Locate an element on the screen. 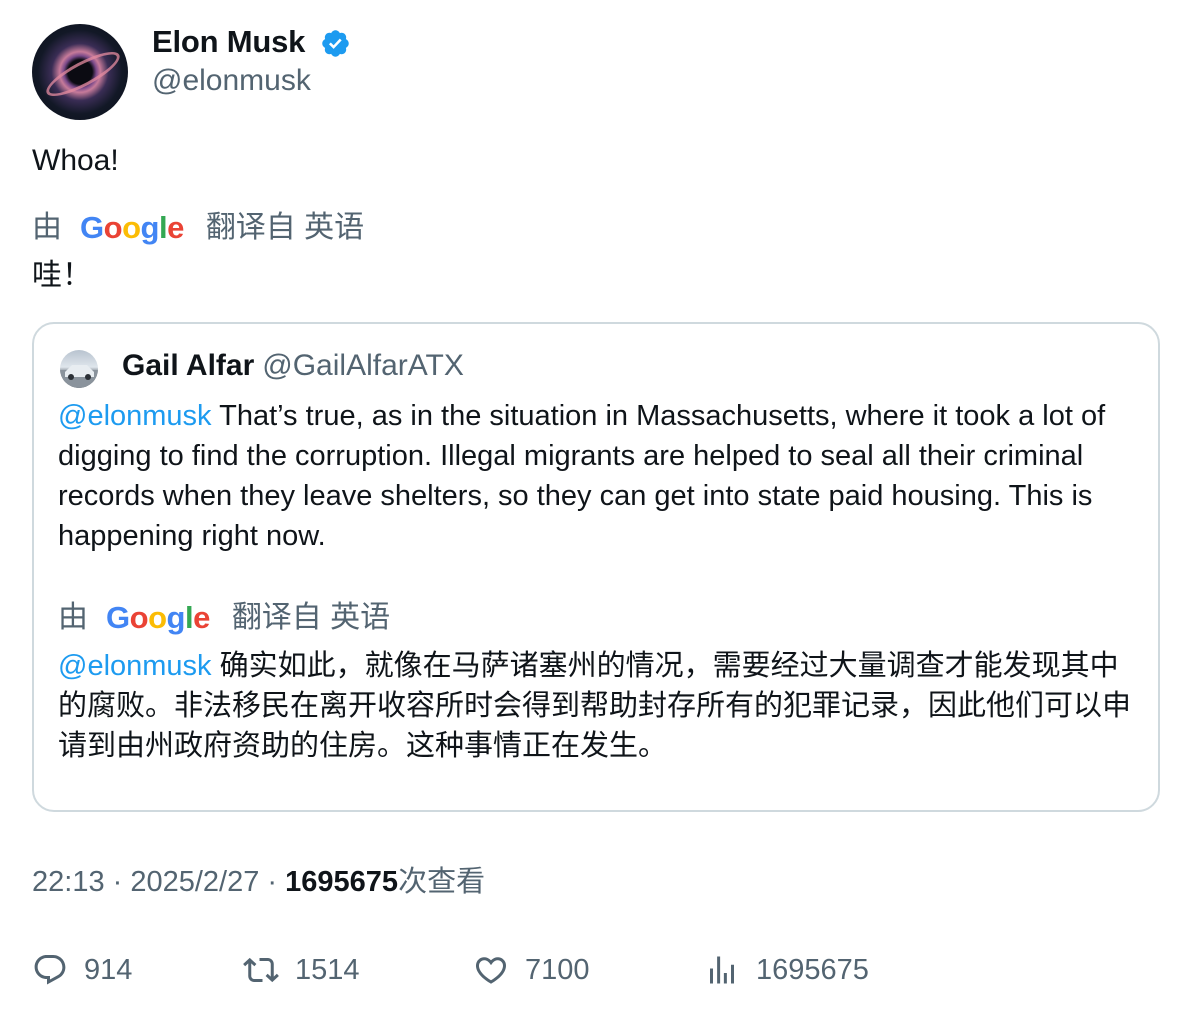 The width and height of the screenshot is (1196, 1016). retweet-button: 1514 is located at coordinates (301, 970).